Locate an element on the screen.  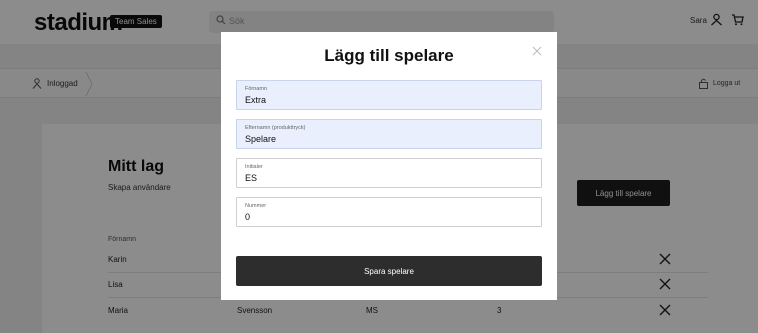
initials-input is located at coordinates (385, 178).